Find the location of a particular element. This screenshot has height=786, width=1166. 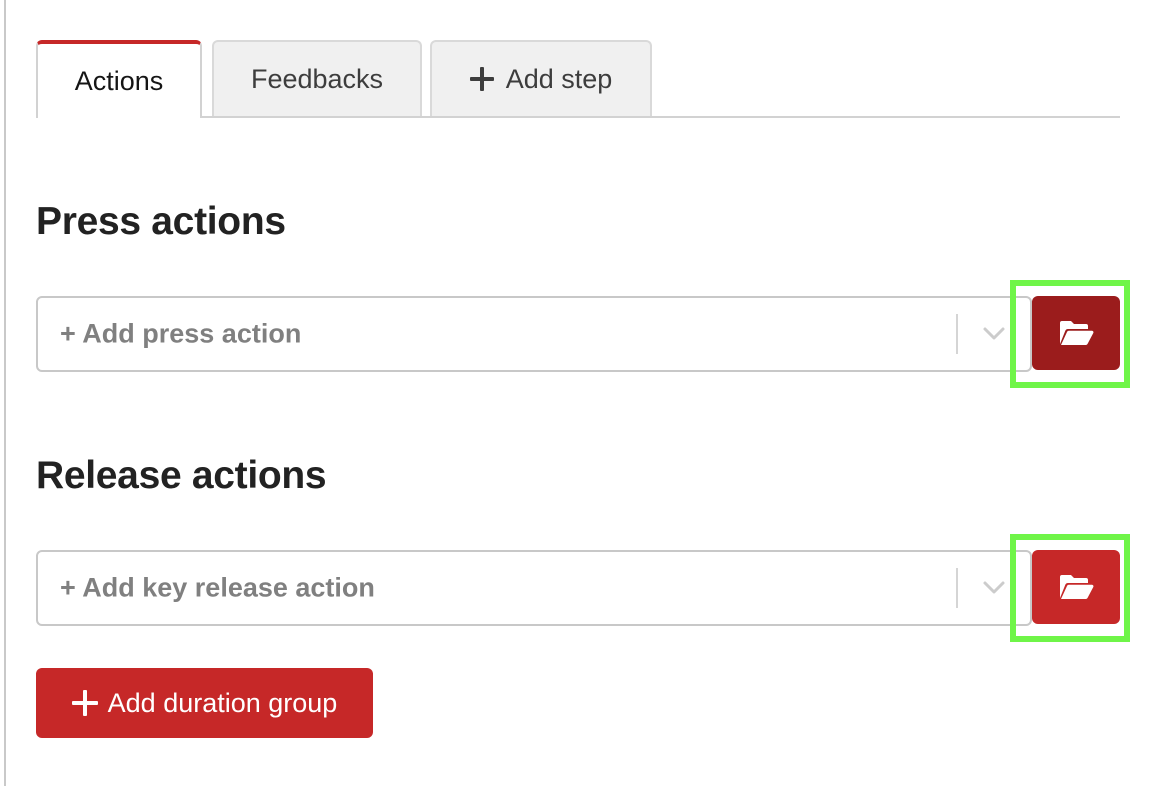

tab-actions-label: Actions is located at coordinates (119, 80).